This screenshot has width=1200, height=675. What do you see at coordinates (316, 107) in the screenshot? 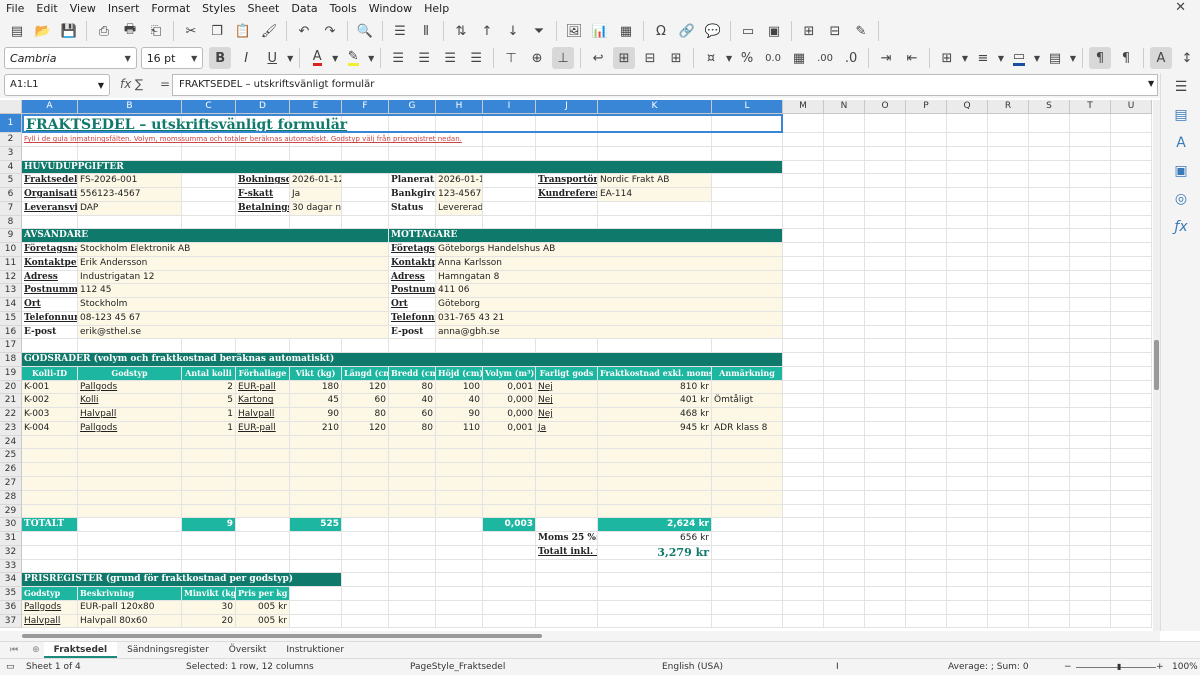
I see `column-header: E` at bounding box center [316, 107].